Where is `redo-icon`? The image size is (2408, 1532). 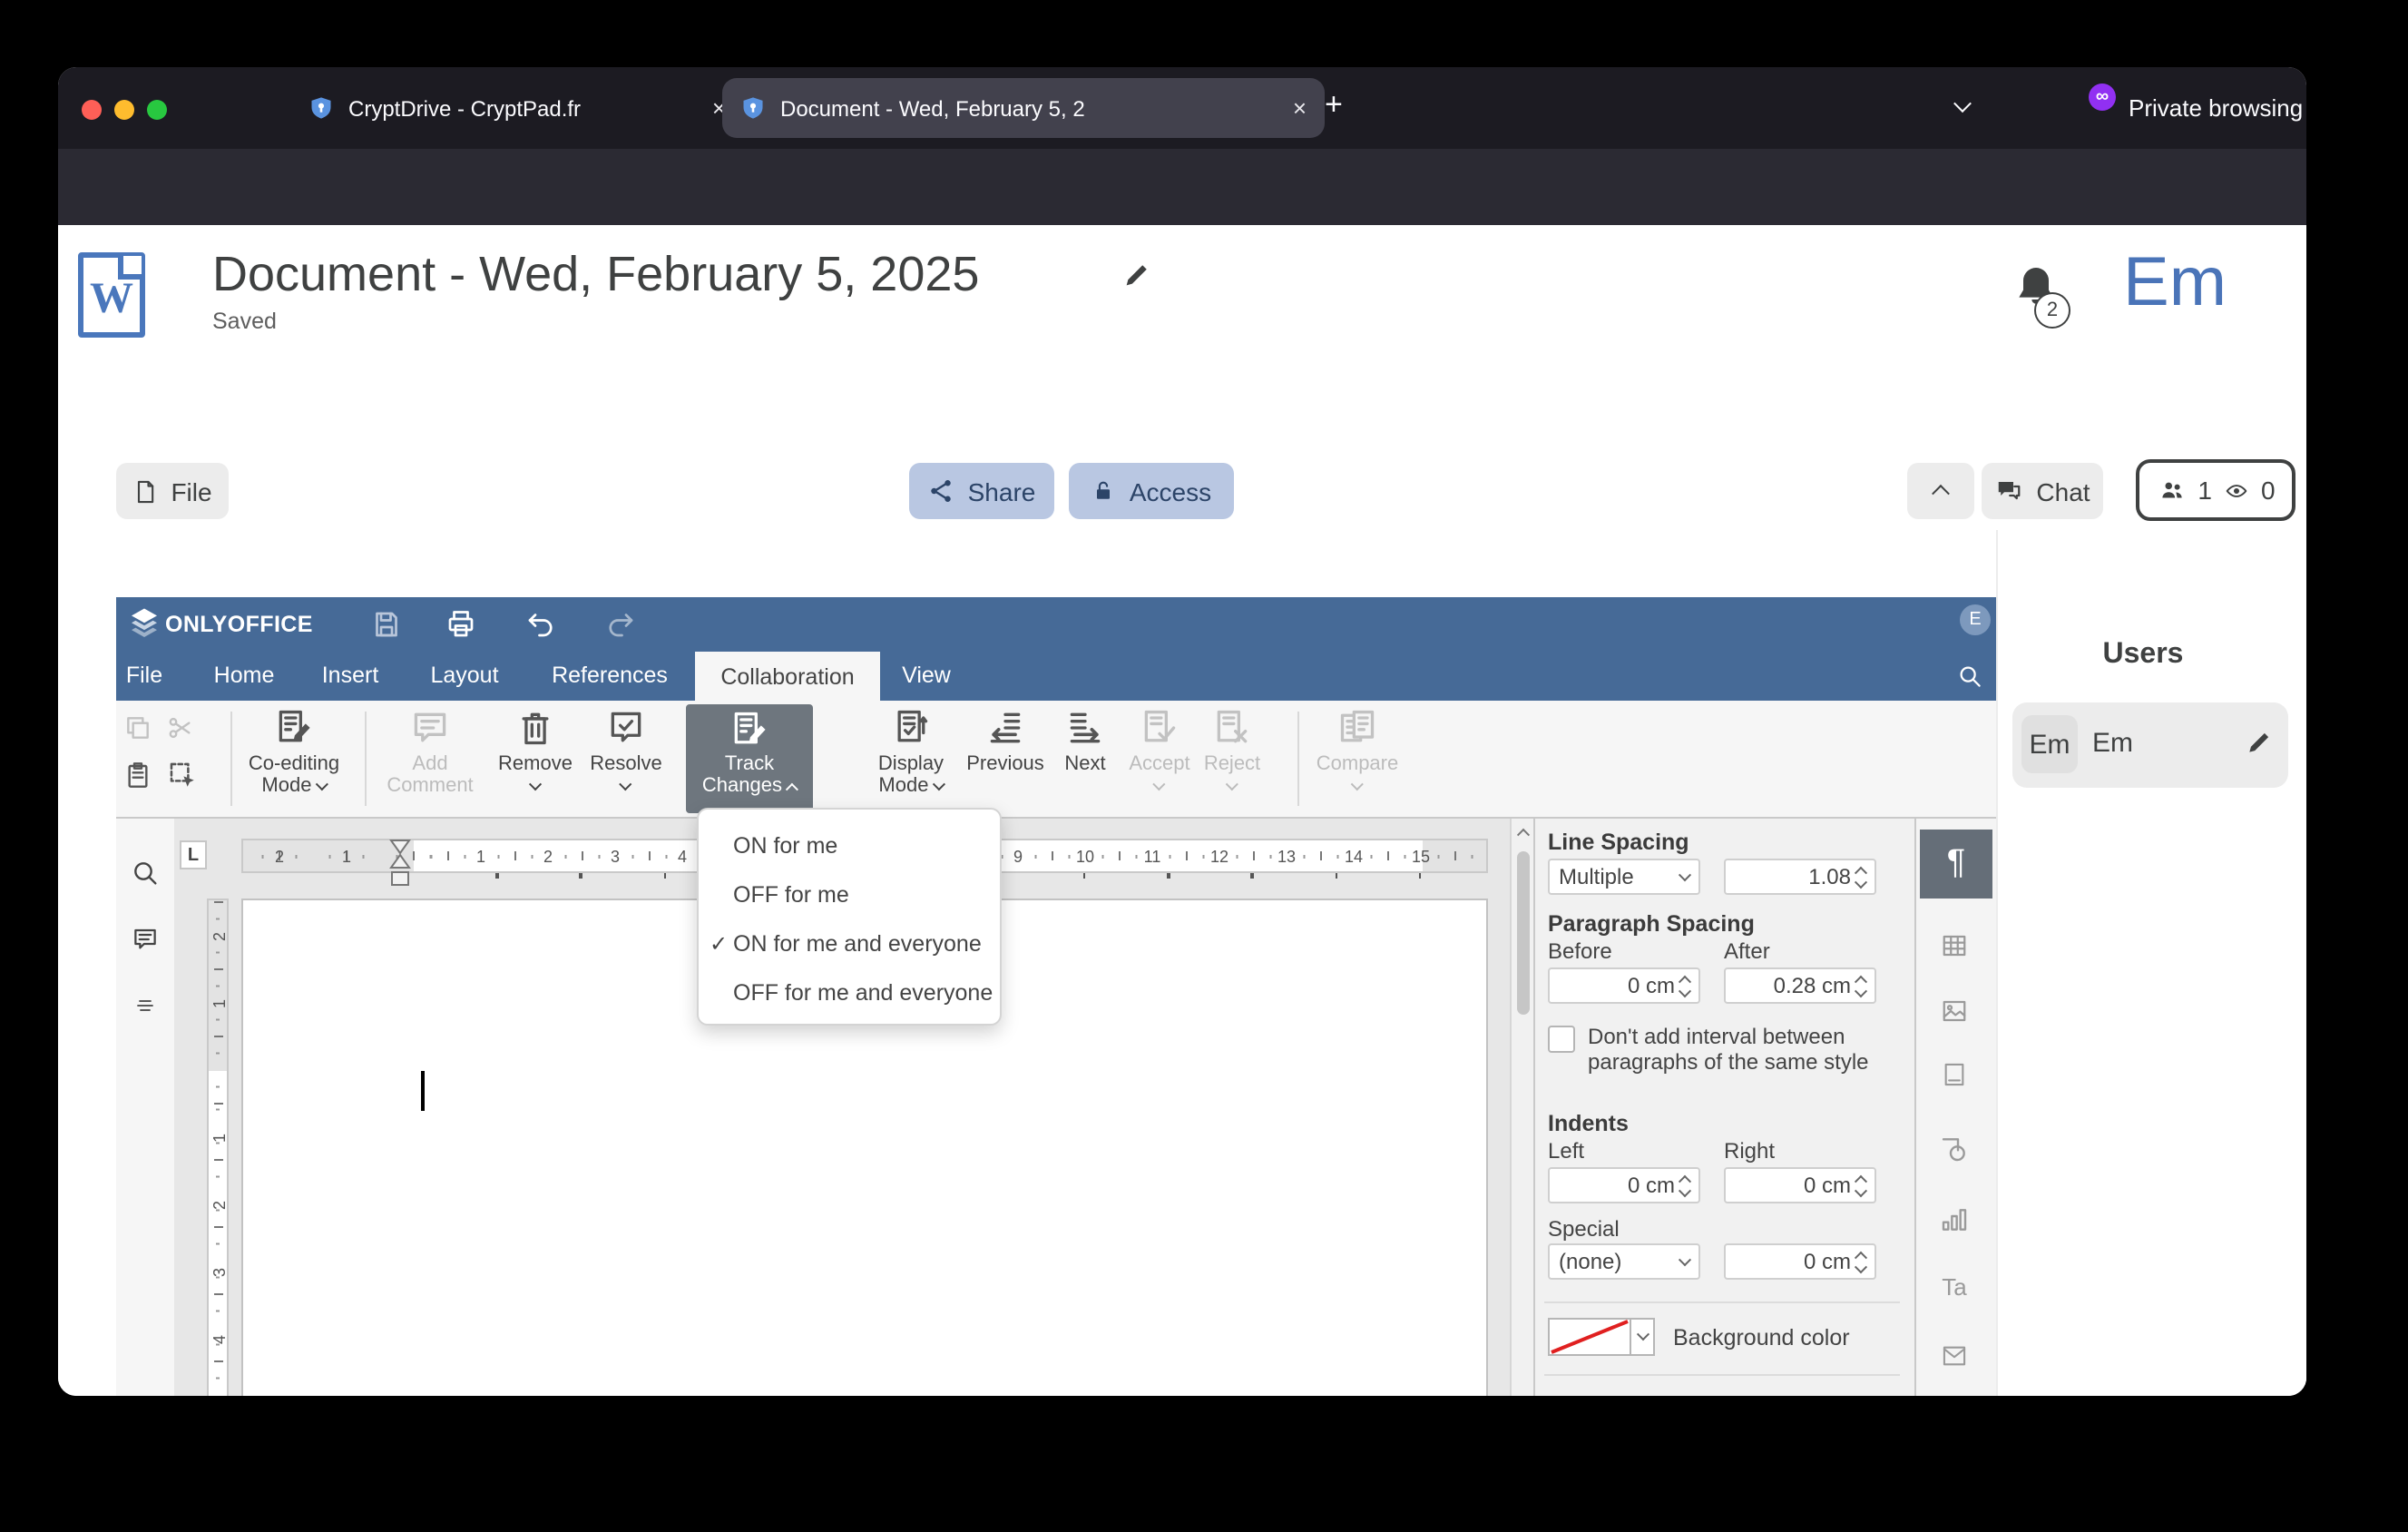 redo-icon is located at coordinates (621, 624).